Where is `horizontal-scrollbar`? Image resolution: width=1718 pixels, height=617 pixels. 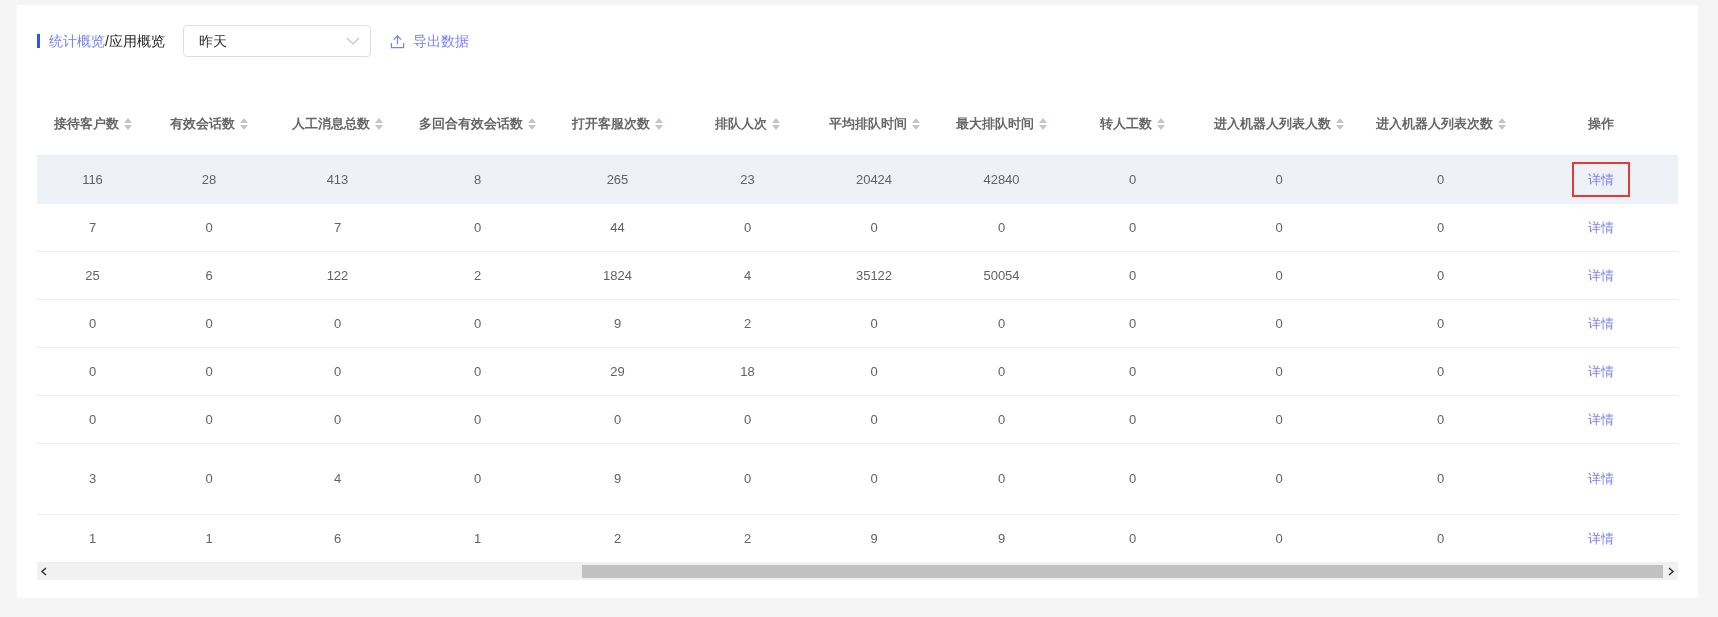
horizontal-scrollbar is located at coordinates (857, 571).